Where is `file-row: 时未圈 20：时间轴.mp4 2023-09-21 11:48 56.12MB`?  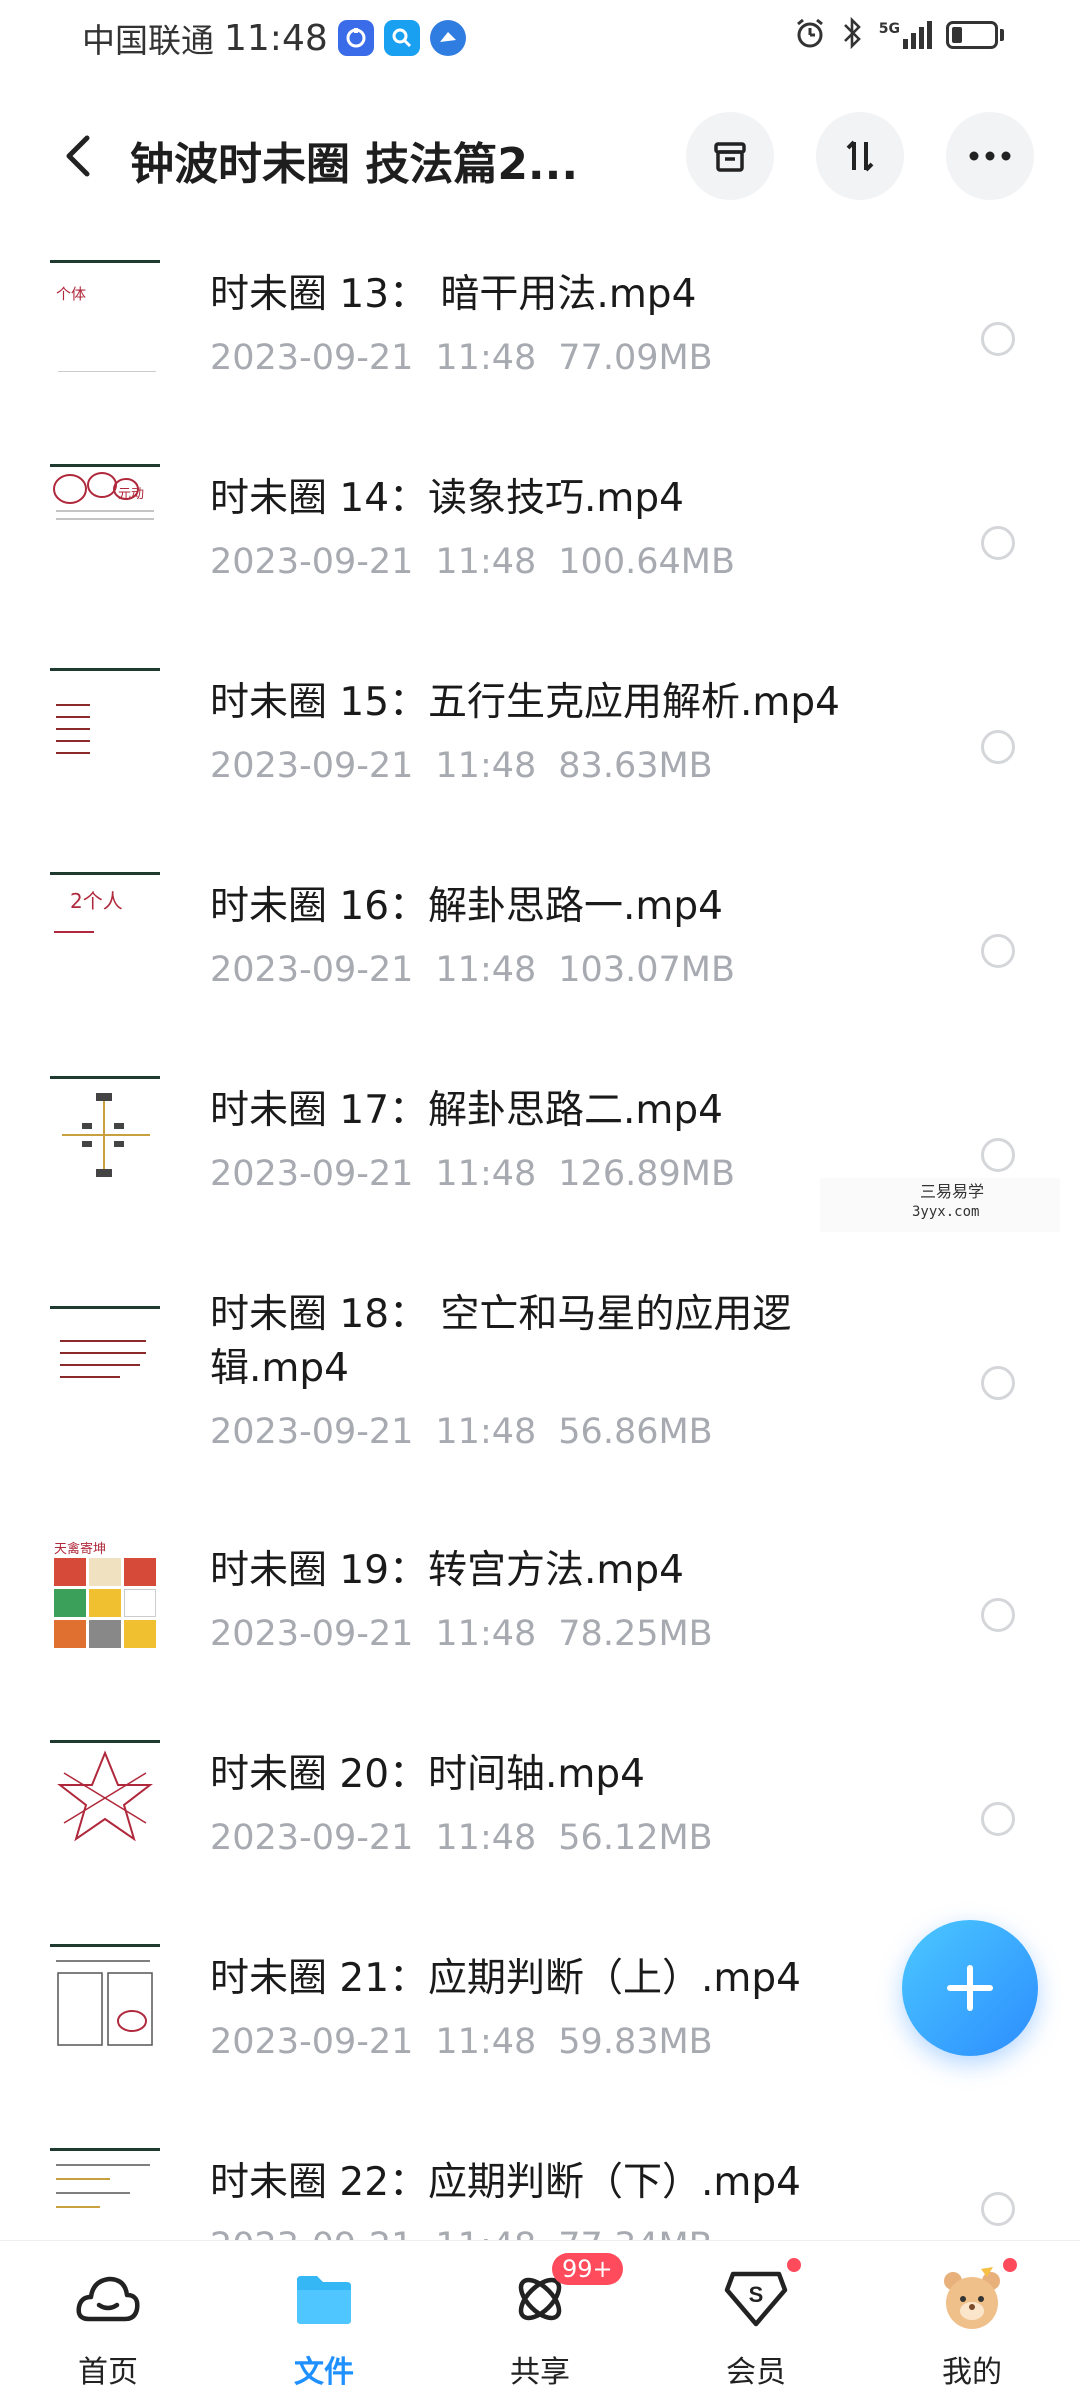 file-row: 时未圈 20：时间轴.mp4 2023-09-21 11:48 56.12MB is located at coordinates (540, 1825).